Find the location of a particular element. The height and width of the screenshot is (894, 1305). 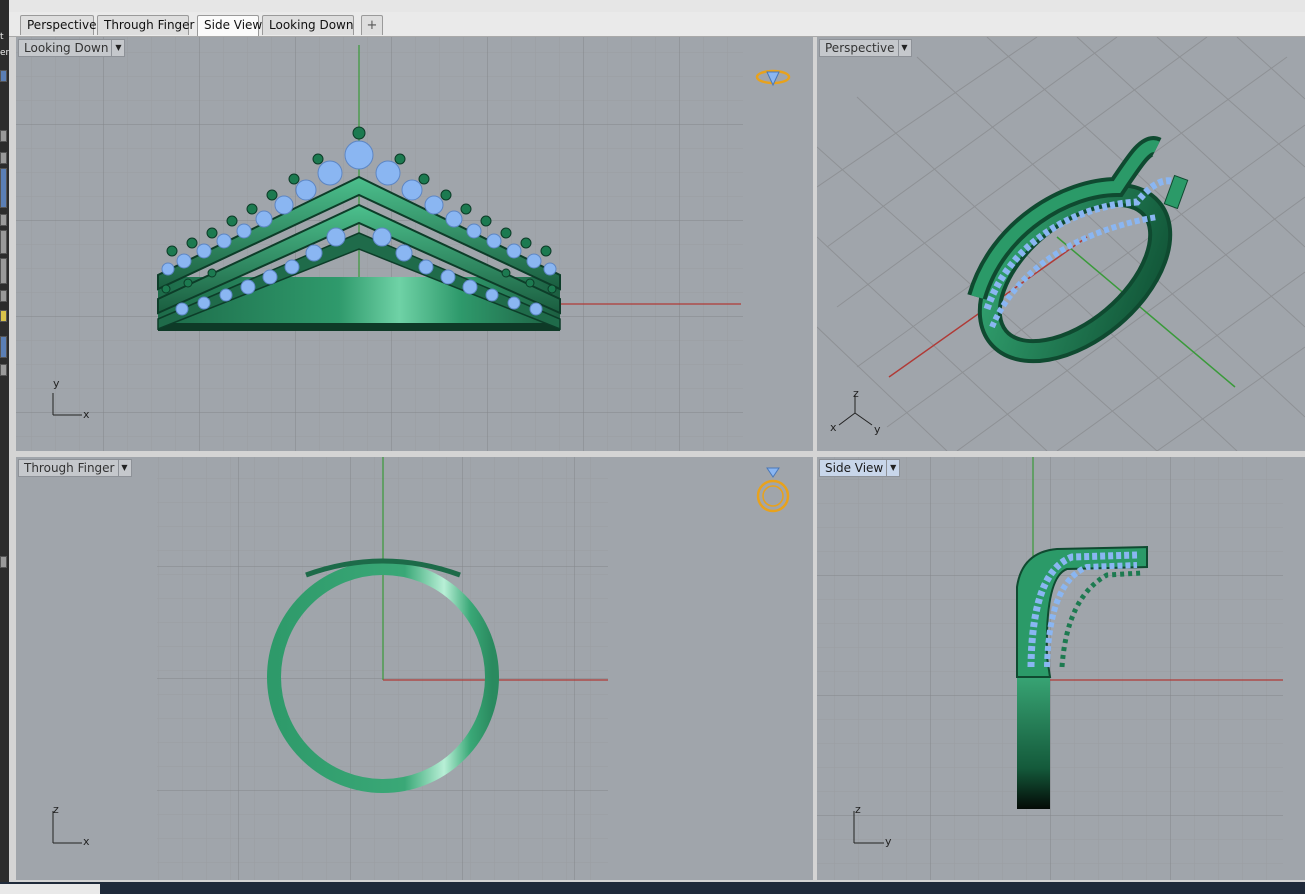

left-toolbar-text: t is located at coordinates (2, 37).